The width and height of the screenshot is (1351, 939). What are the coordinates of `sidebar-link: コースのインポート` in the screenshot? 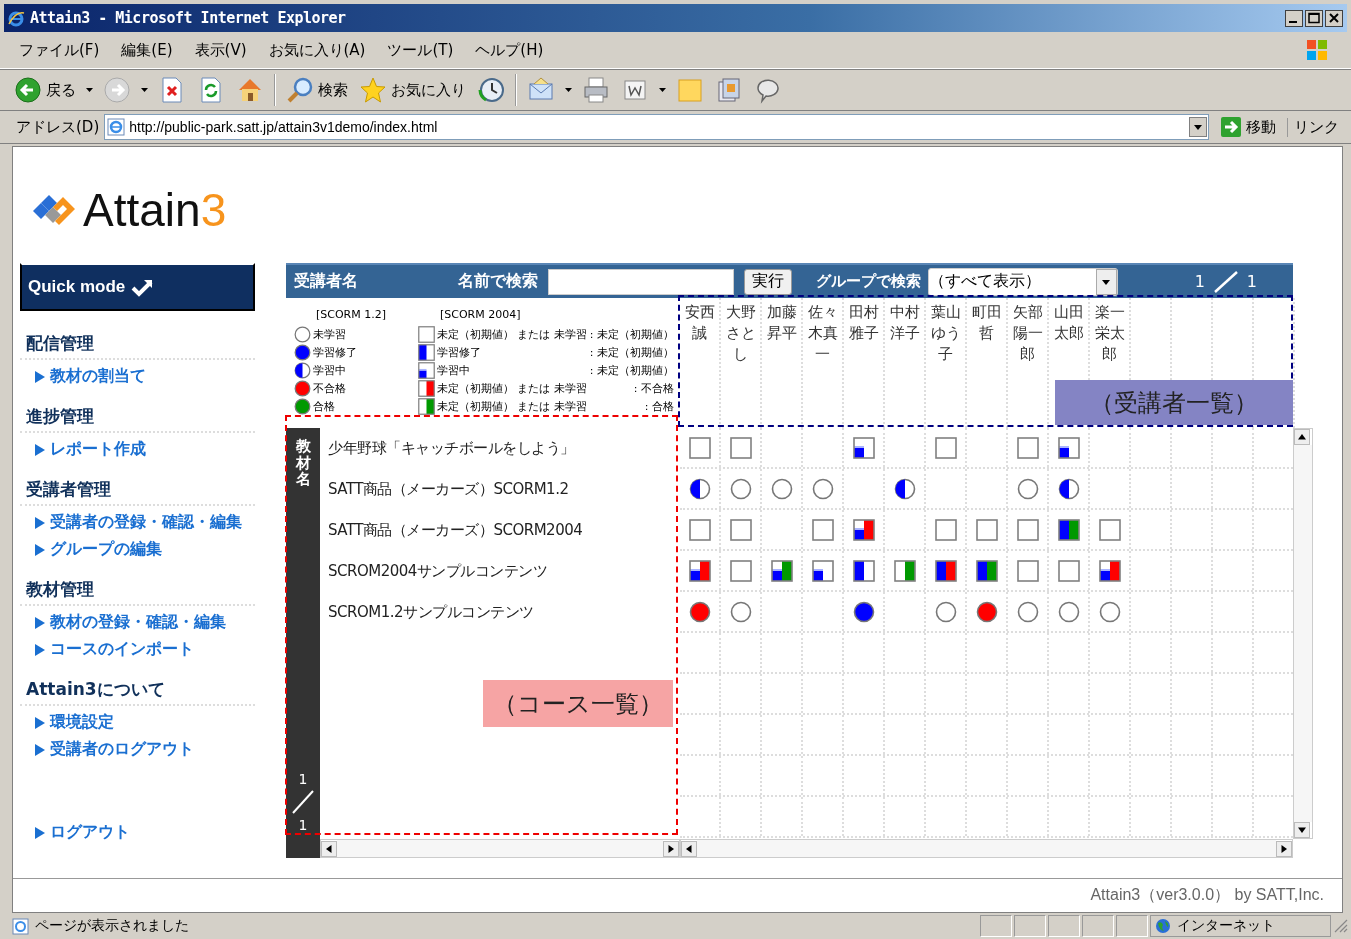 It's located at (144, 649).